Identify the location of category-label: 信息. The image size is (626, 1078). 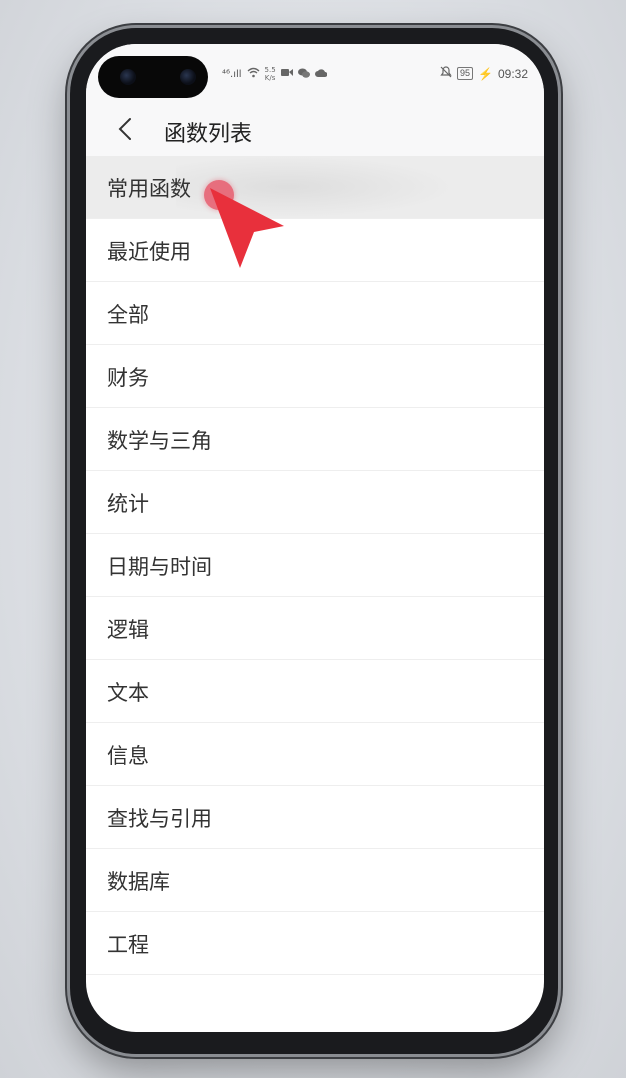
(128, 756).